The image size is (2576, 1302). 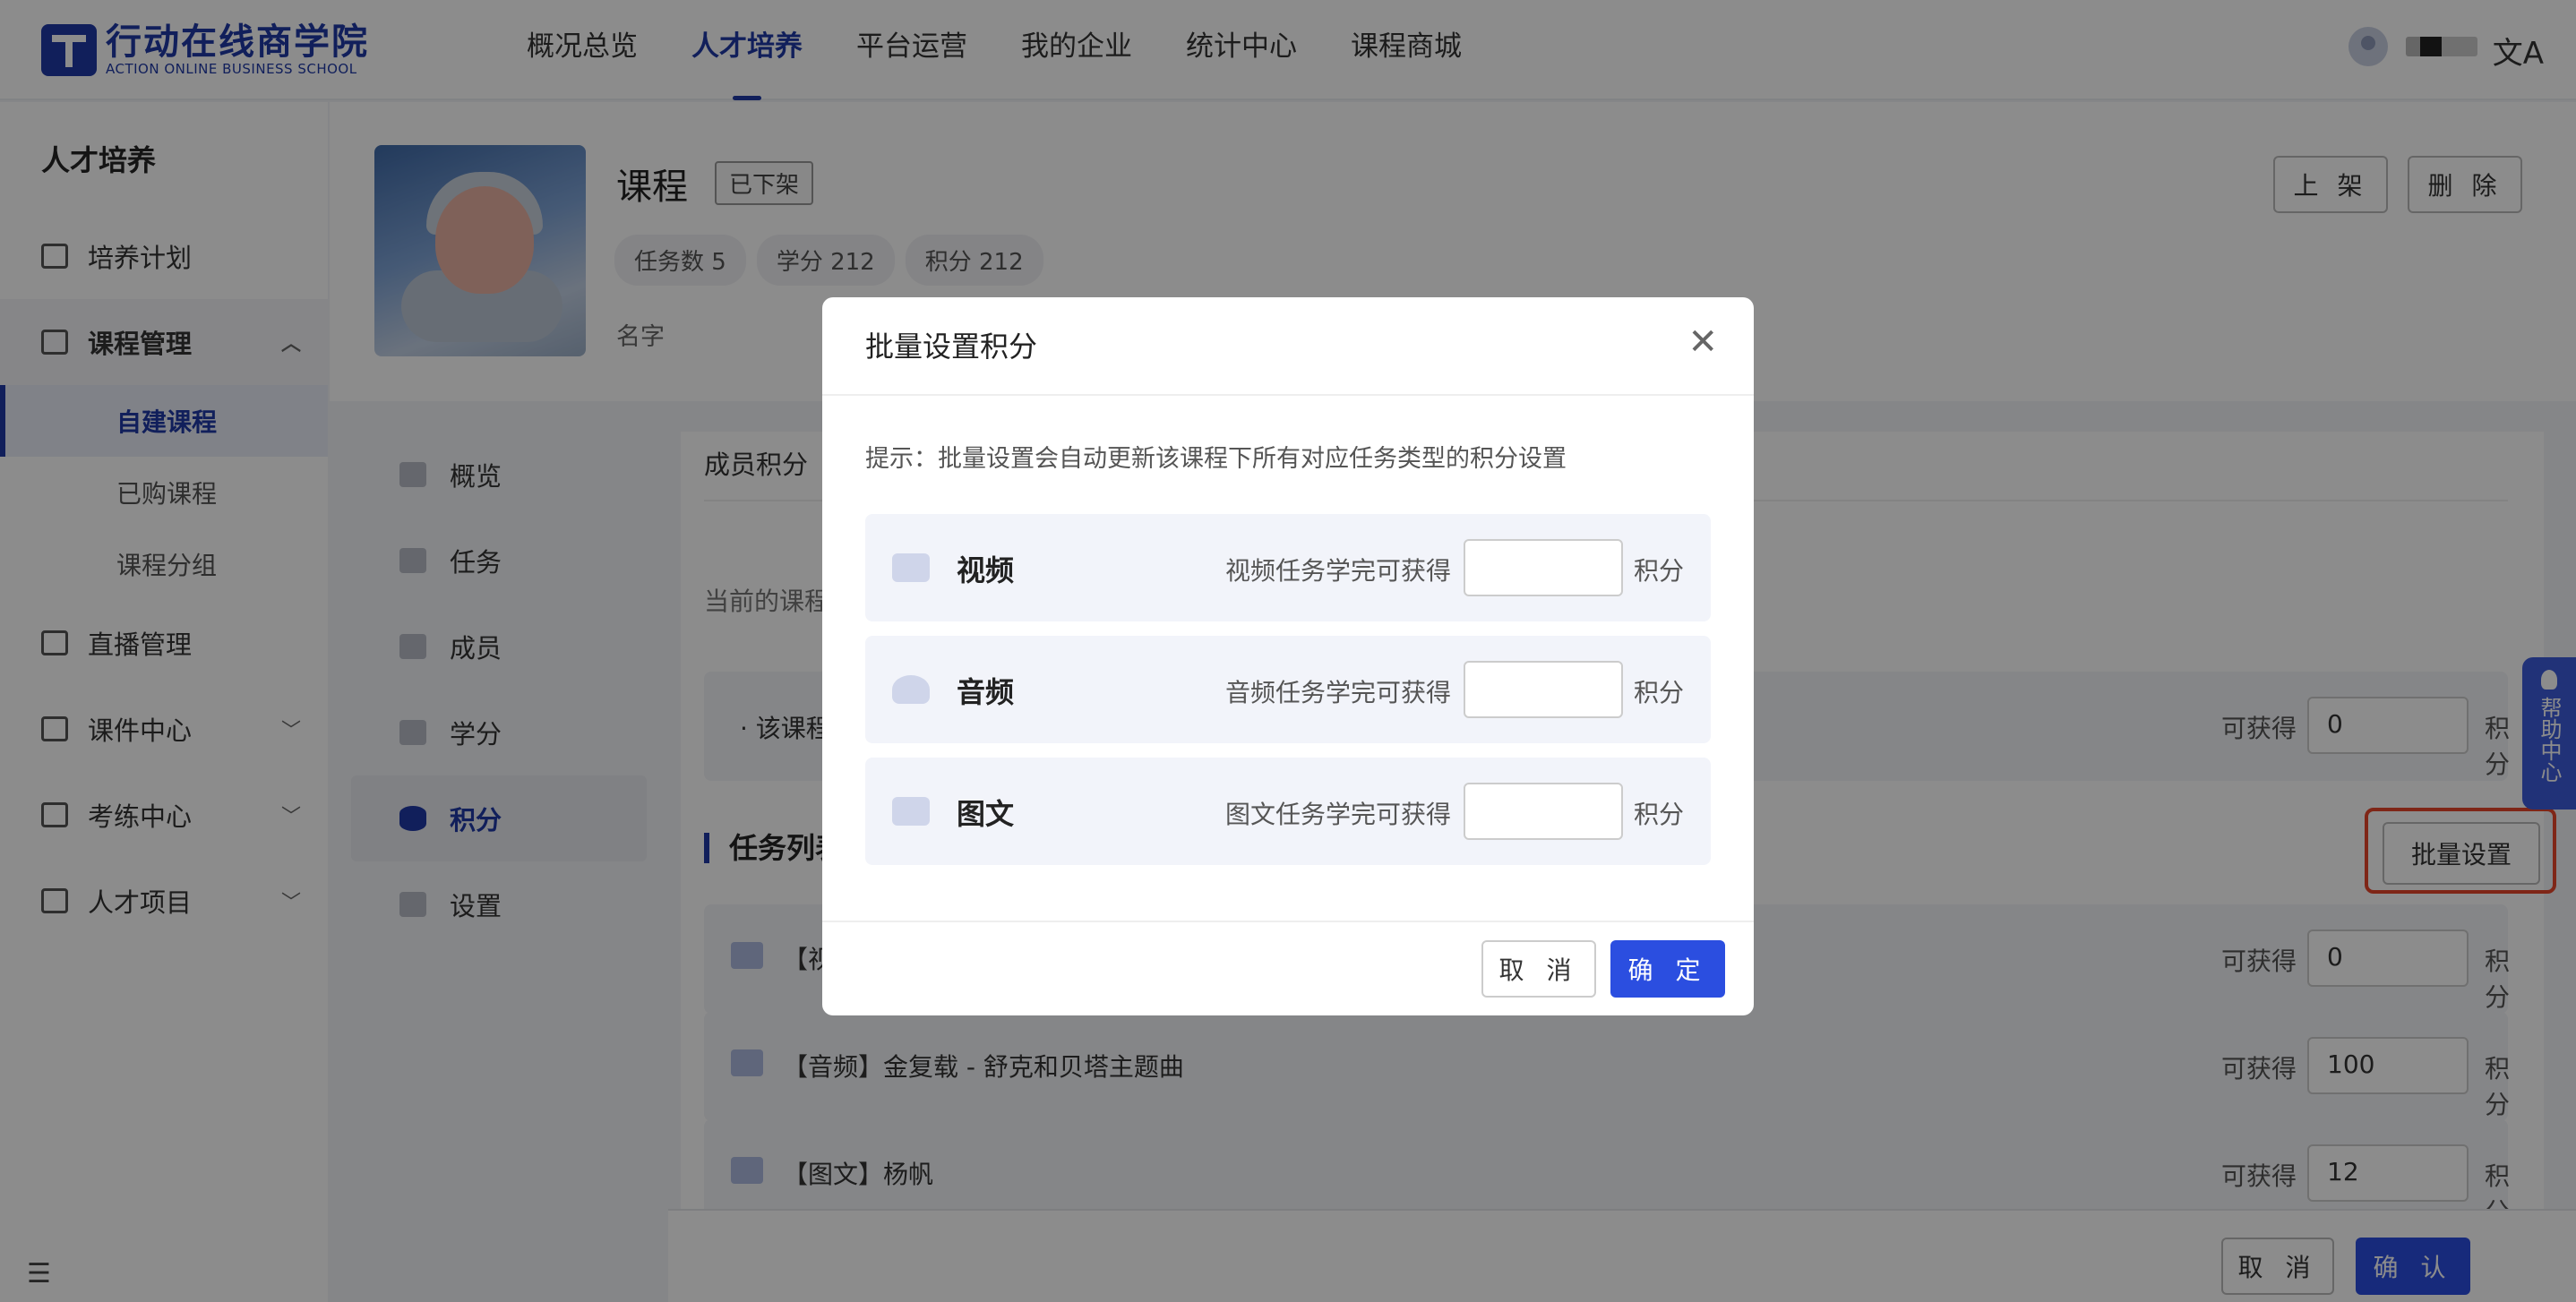 What do you see at coordinates (1216, 459) in the screenshot?
I see `dialog-tip: 提示：批量设置会自动更新该课程下所有对应任务类型的积分设置` at bounding box center [1216, 459].